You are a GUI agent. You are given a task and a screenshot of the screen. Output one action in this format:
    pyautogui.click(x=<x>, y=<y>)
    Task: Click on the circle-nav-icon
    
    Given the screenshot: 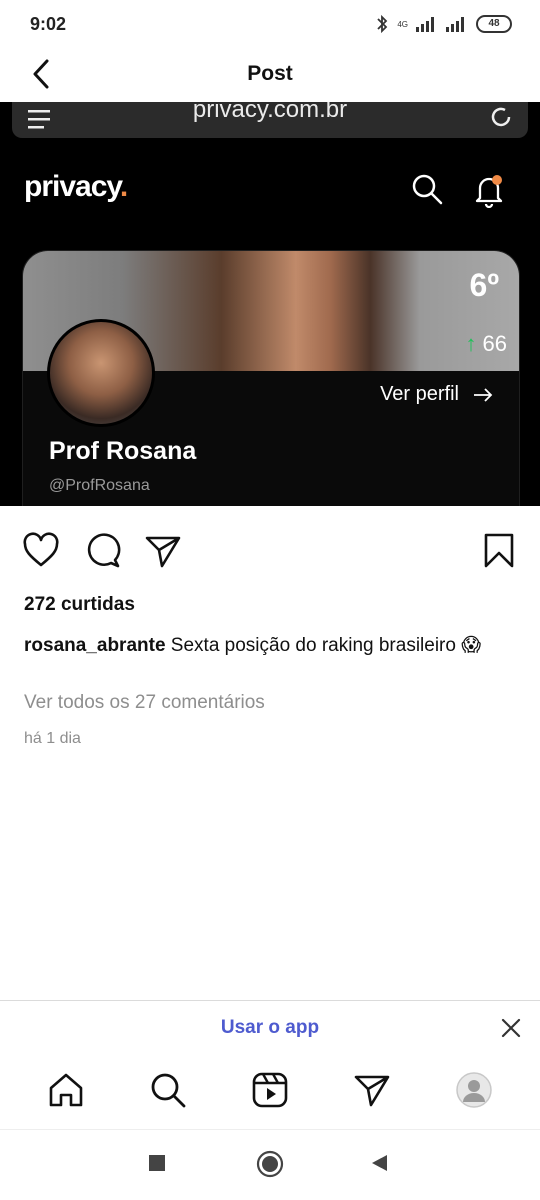 What is the action you would take?
    pyautogui.click(x=270, y=1164)
    